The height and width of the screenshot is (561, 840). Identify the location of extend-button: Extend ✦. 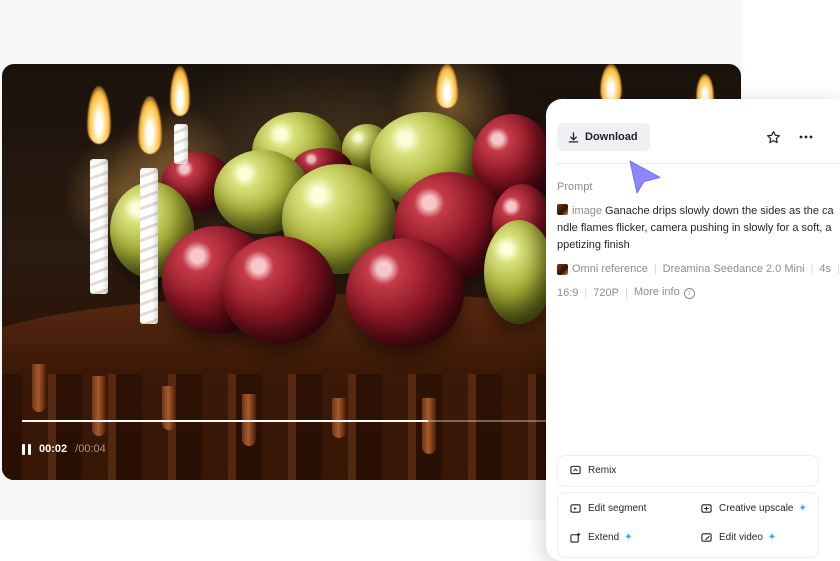
(601, 537).